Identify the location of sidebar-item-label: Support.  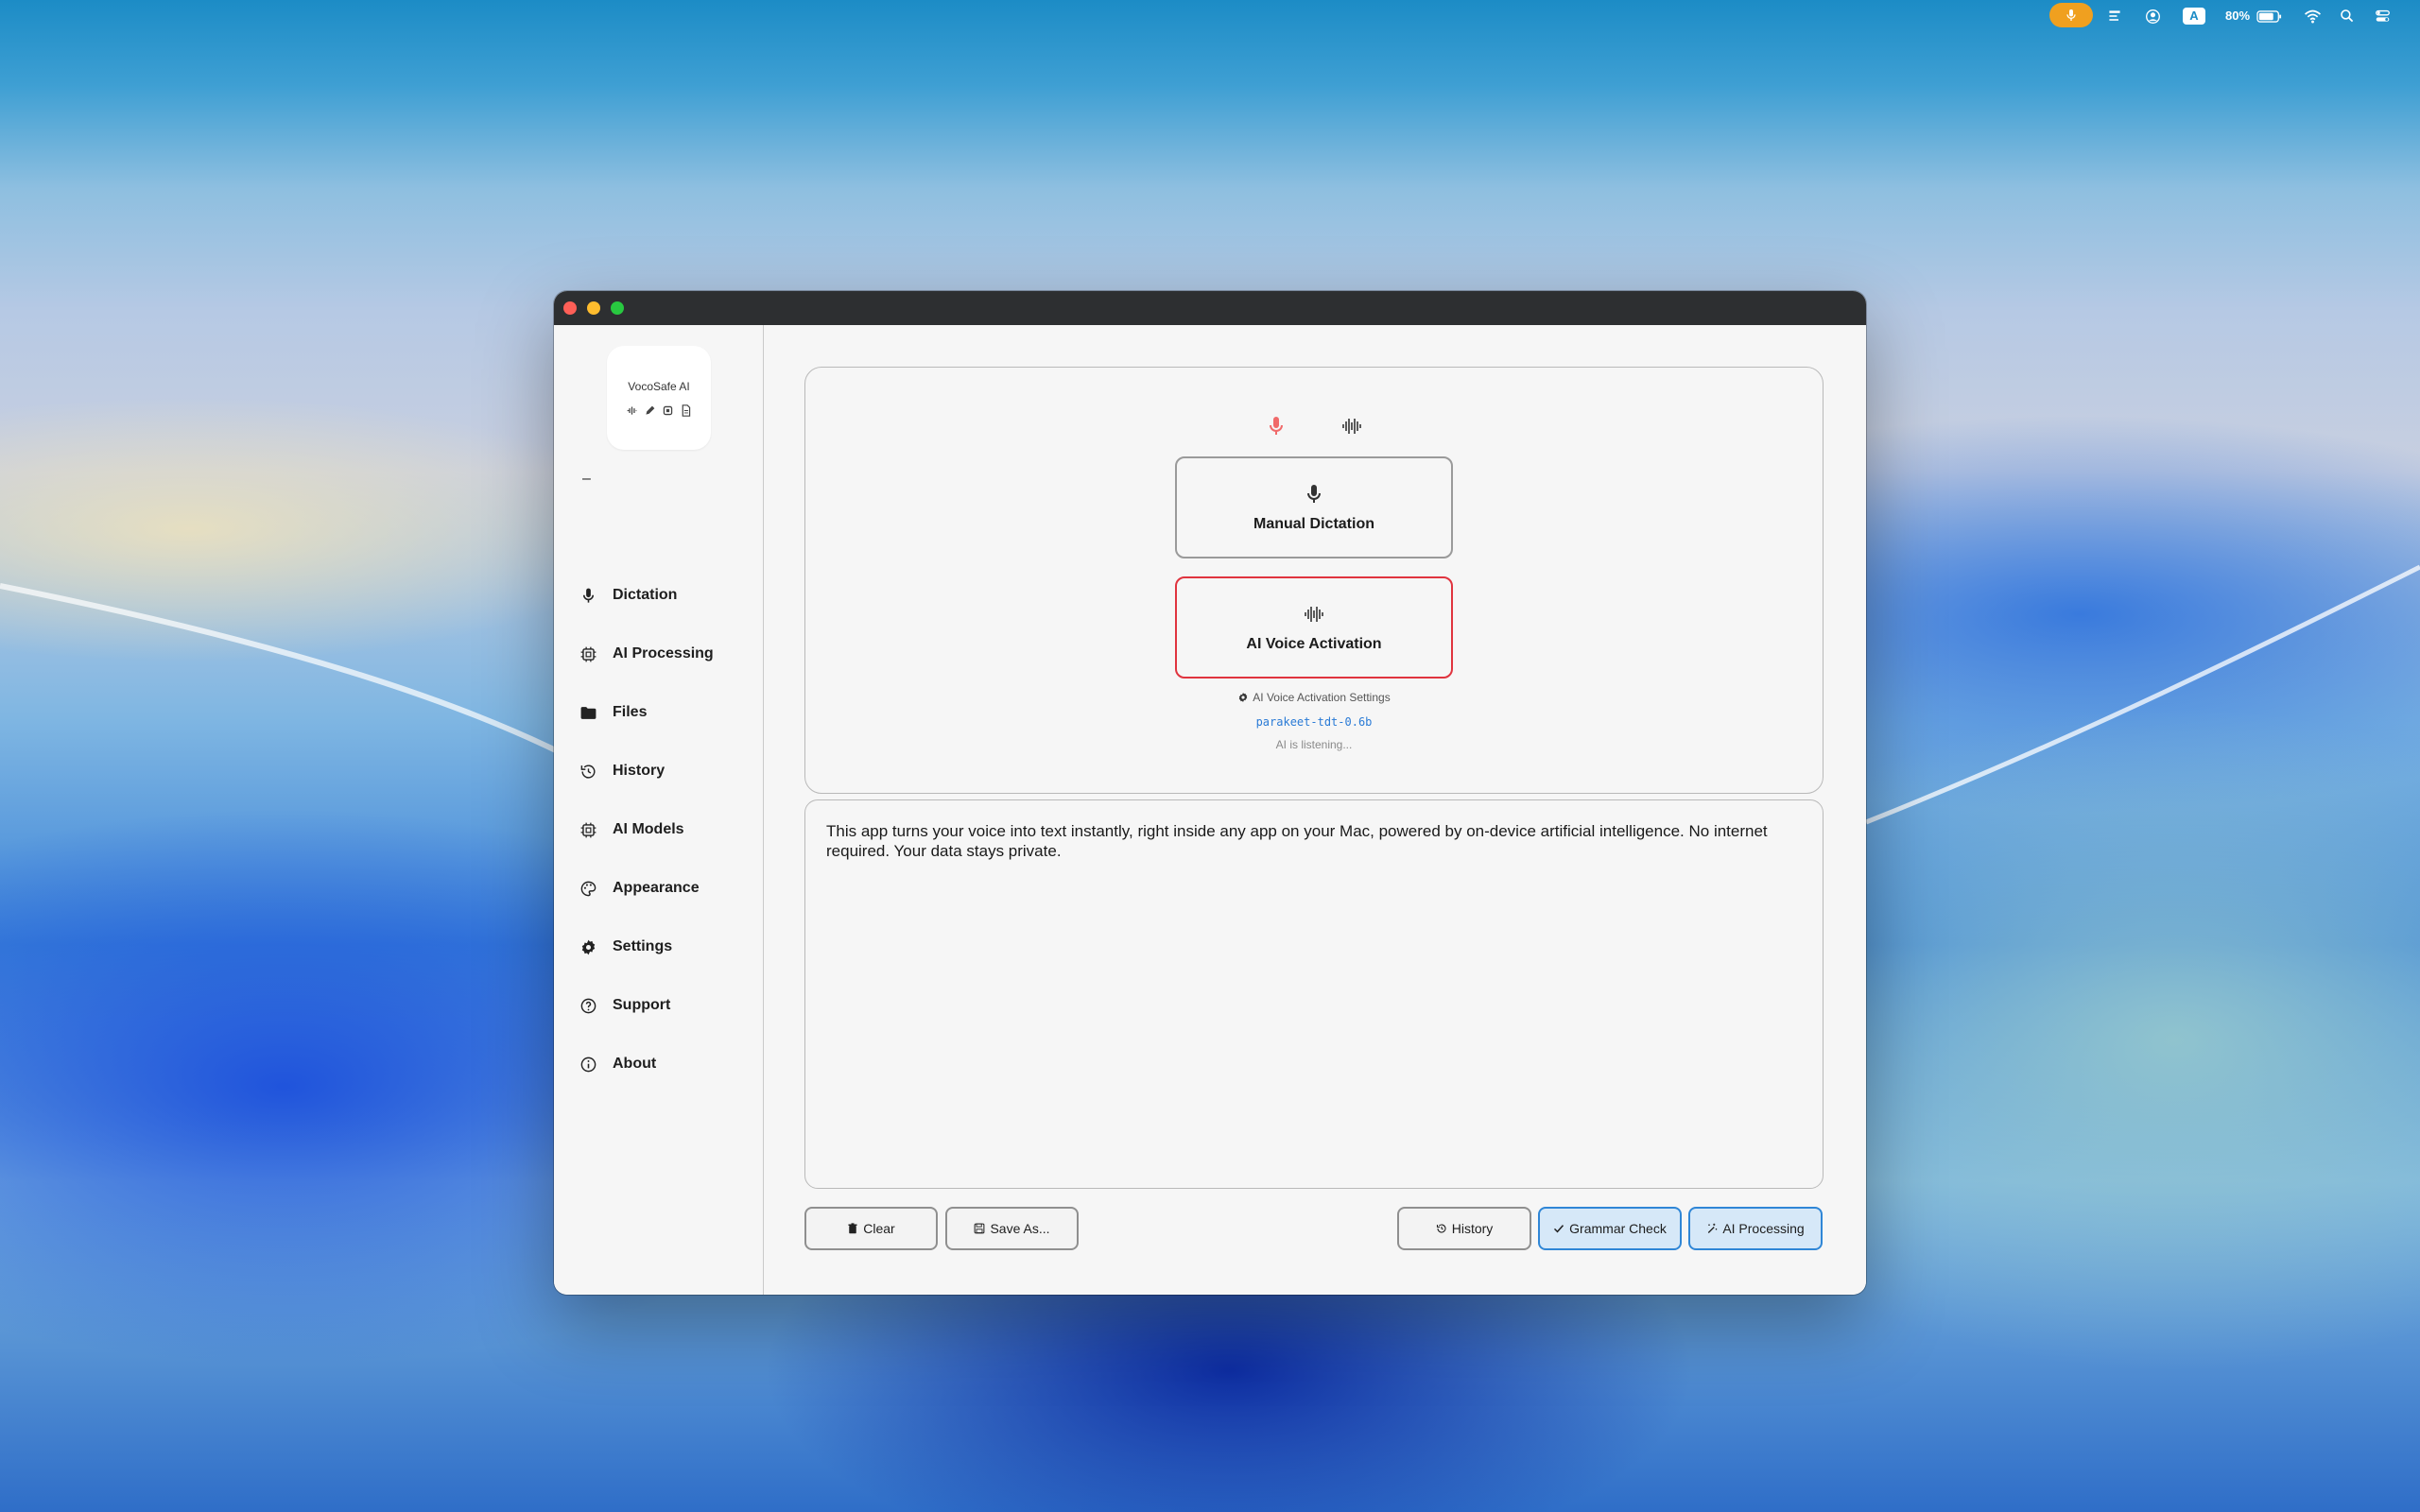
(642, 1005).